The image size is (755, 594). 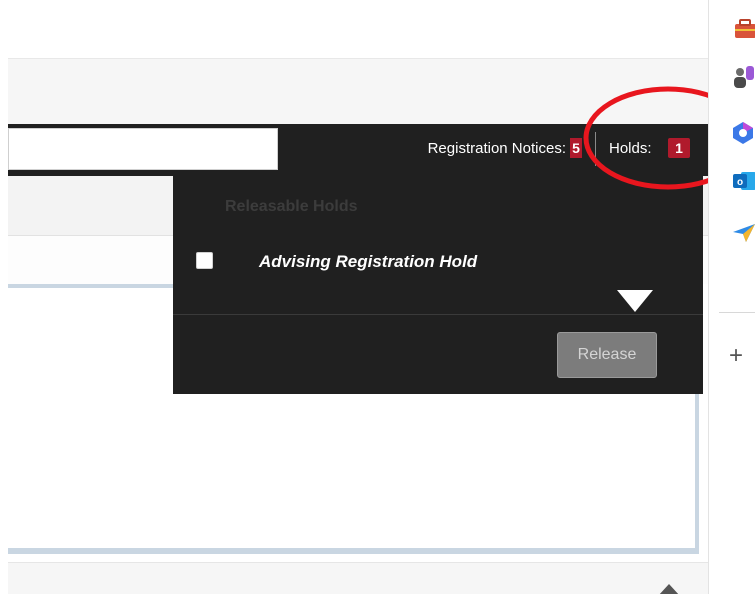 What do you see at coordinates (731, 297) in the screenshot?
I see `side-rail: o +` at bounding box center [731, 297].